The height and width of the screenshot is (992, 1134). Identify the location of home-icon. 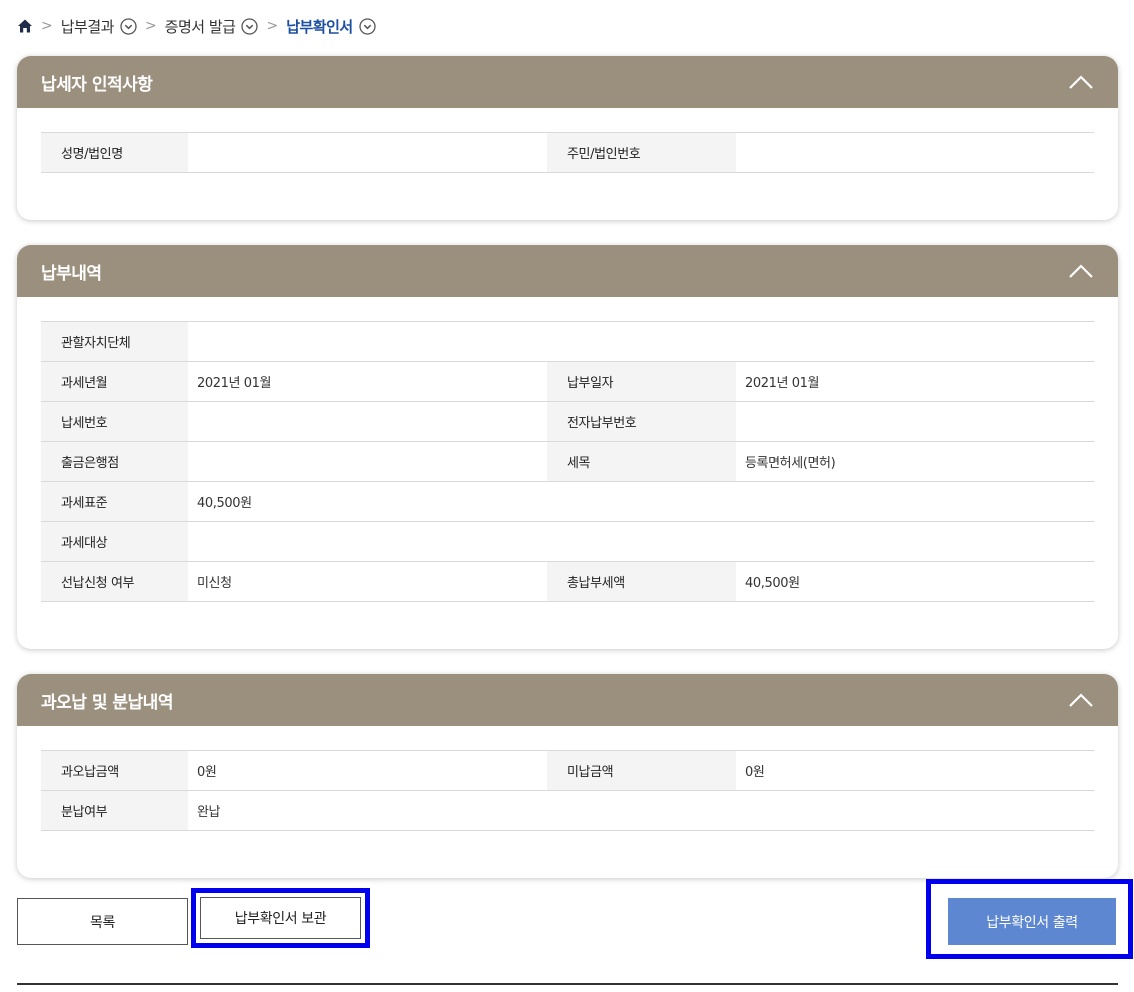
(25, 26).